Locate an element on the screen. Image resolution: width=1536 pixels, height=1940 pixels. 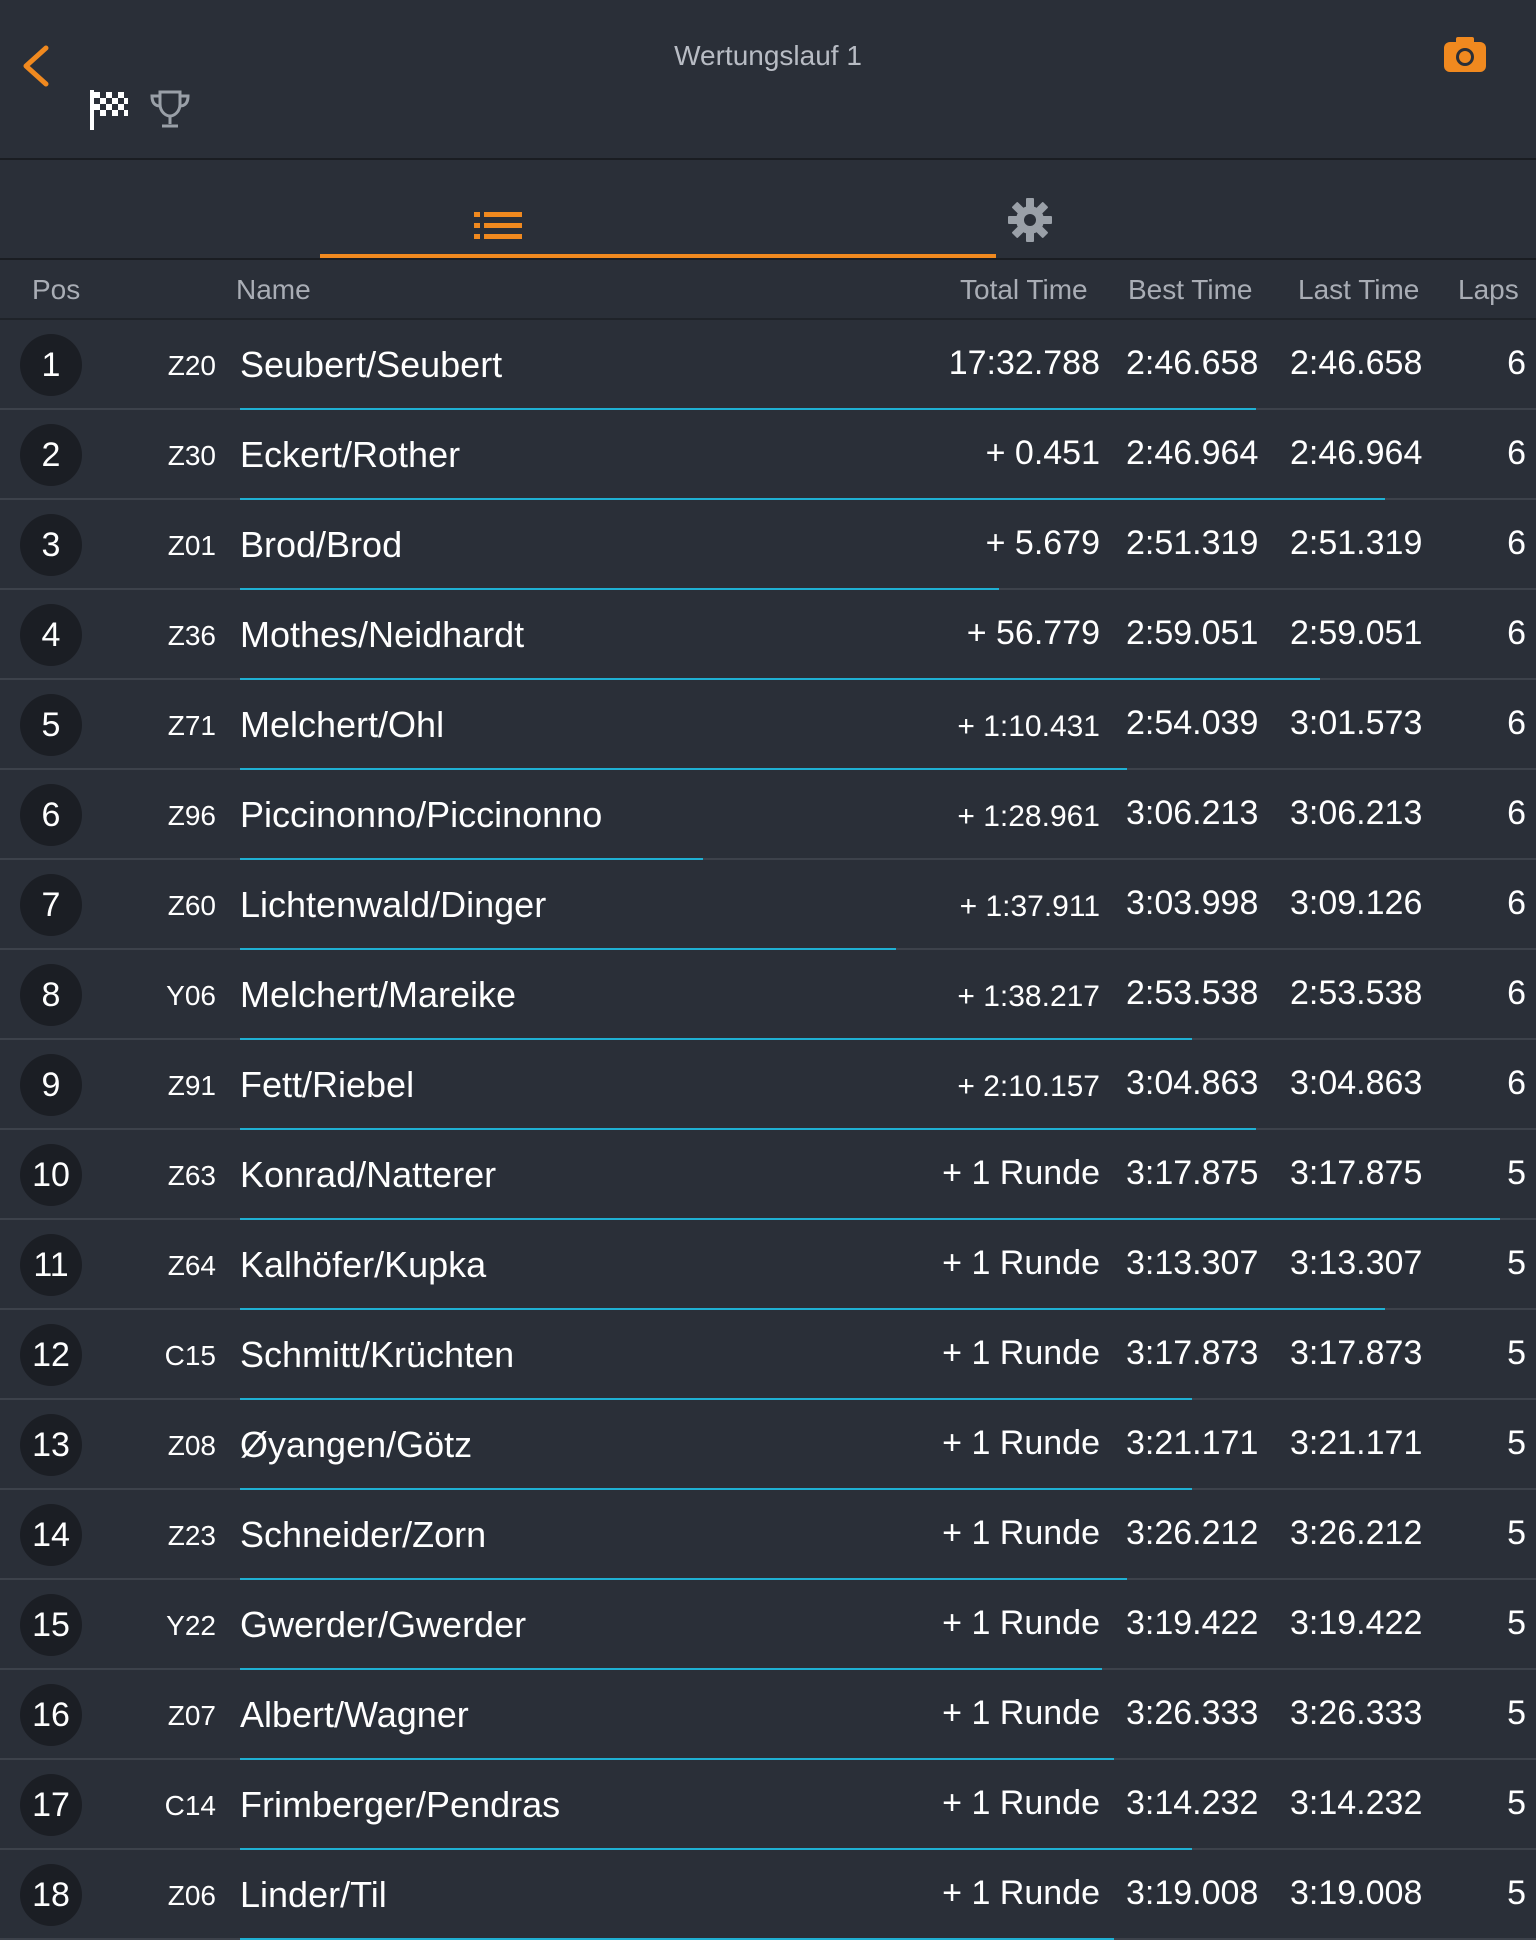
tab-settings is located at coordinates (1036, 226).